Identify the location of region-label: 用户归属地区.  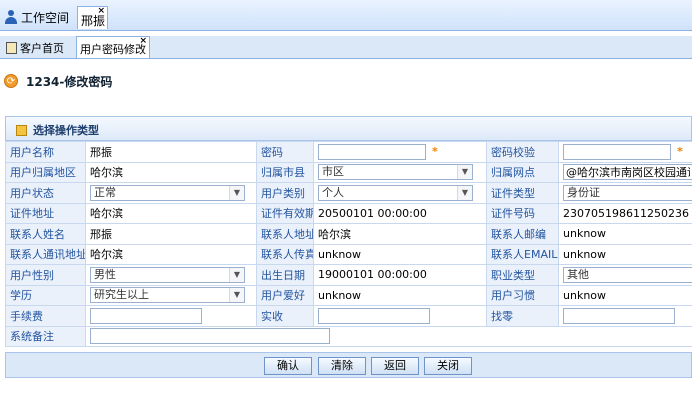
(45, 172).